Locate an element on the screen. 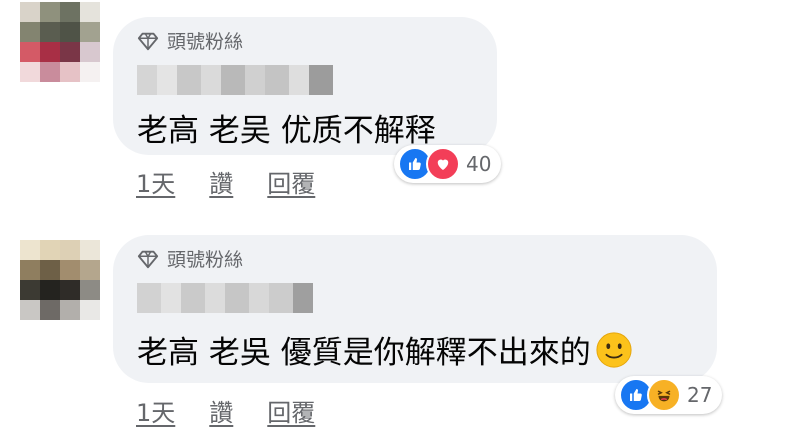 The height and width of the screenshot is (438, 800). slightly-smiling-face-icon is located at coordinates (614, 350).